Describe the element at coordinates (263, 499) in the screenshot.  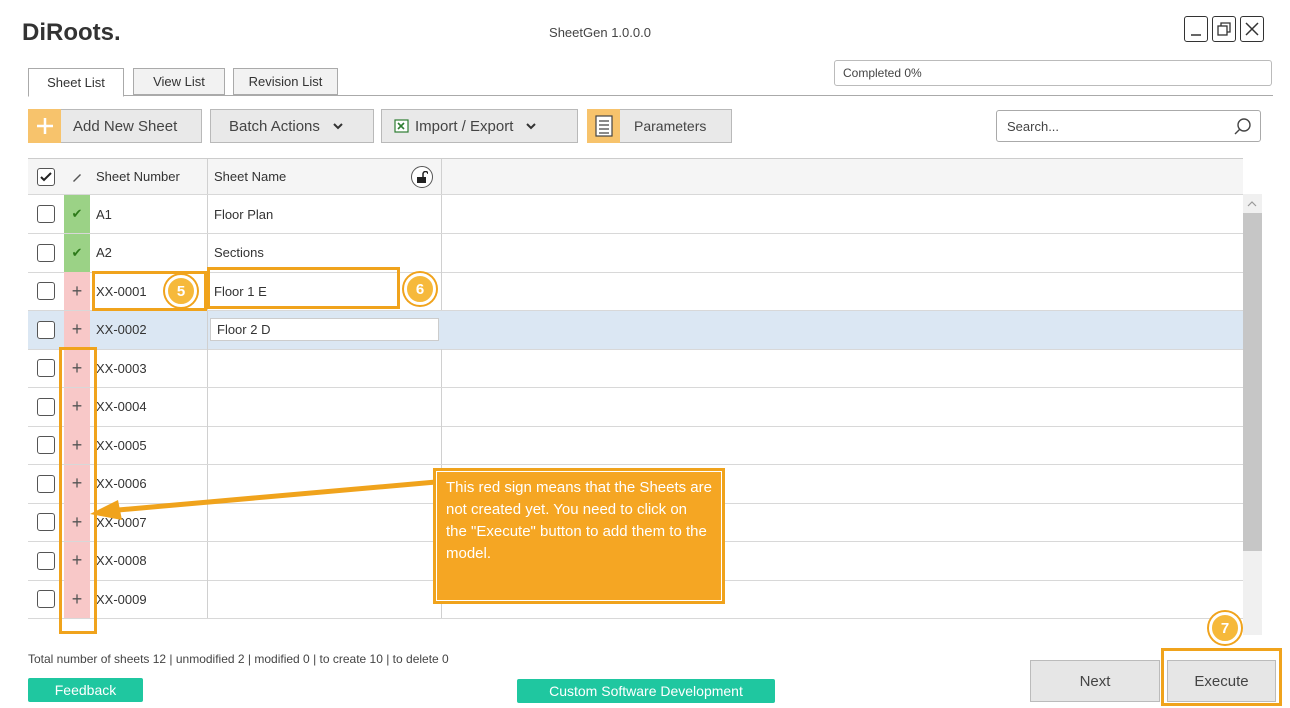
I see `callout-arrow` at that location.